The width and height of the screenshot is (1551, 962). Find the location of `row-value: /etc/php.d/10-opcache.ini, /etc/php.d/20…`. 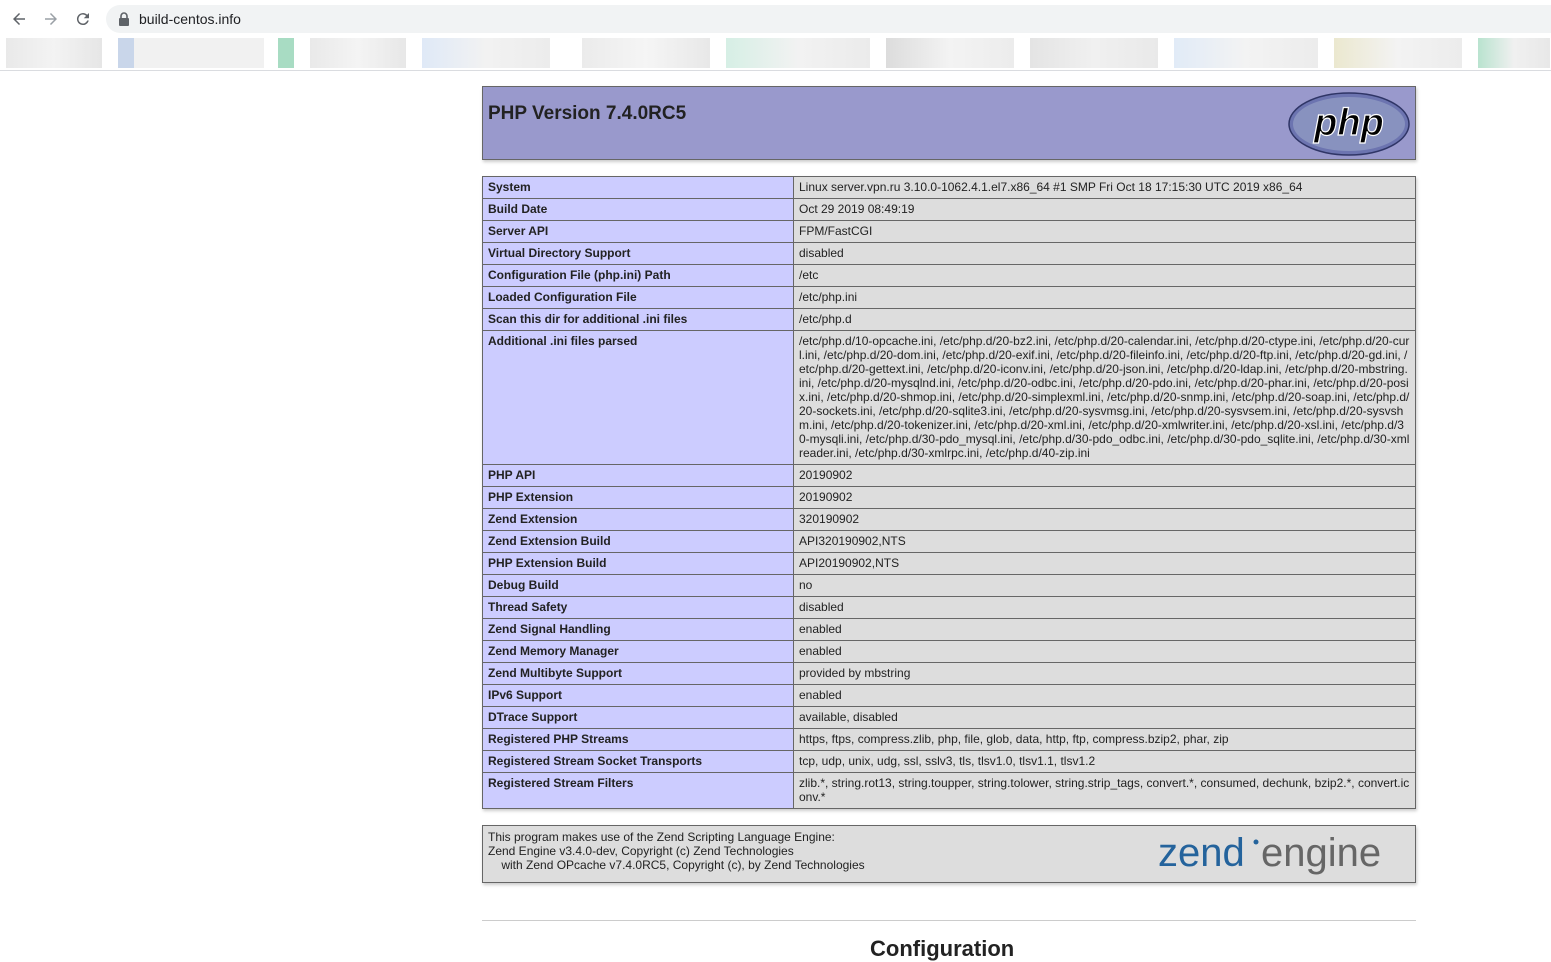

row-value: /etc/php.d/10-opcache.ini, /etc/php.d/20… is located at coordinates (1104, 397).